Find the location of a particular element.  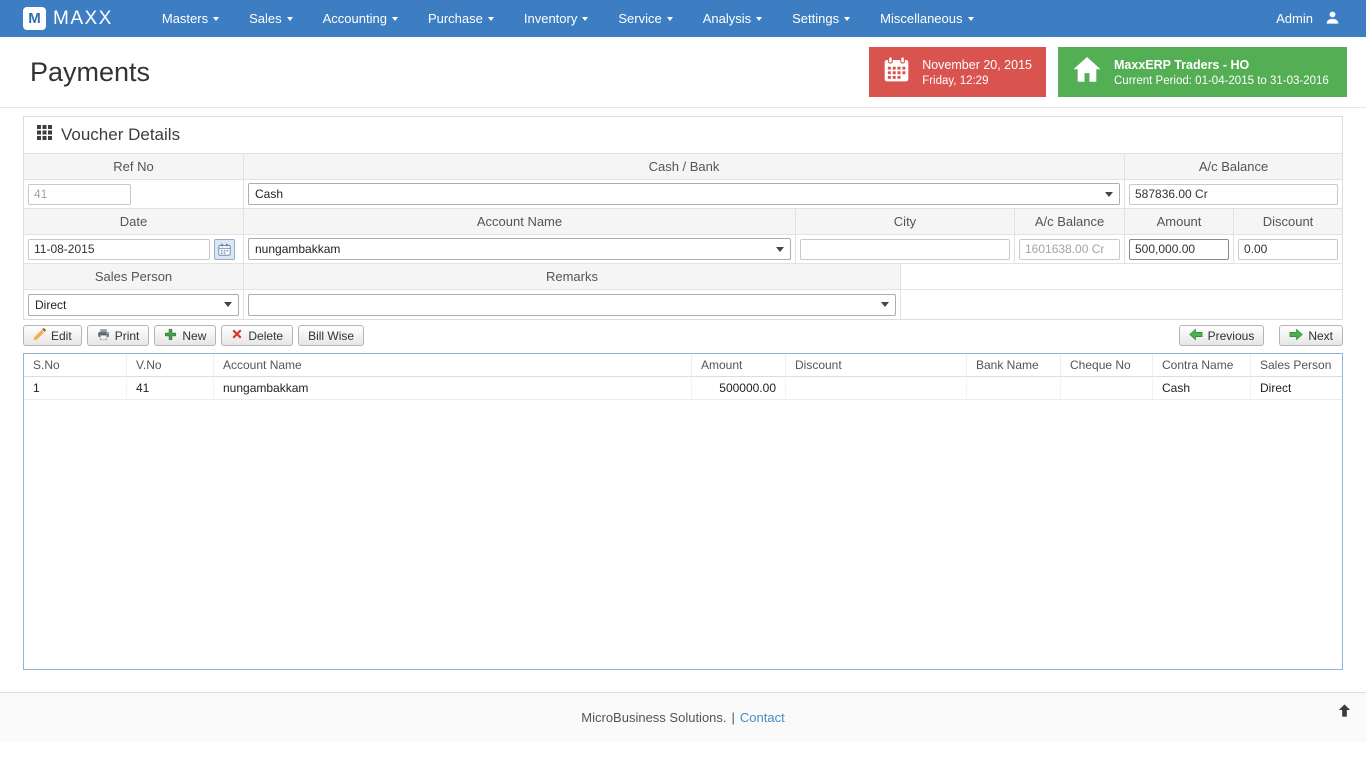

maxx-logo-icon: M is located at coordinates (34, 18).